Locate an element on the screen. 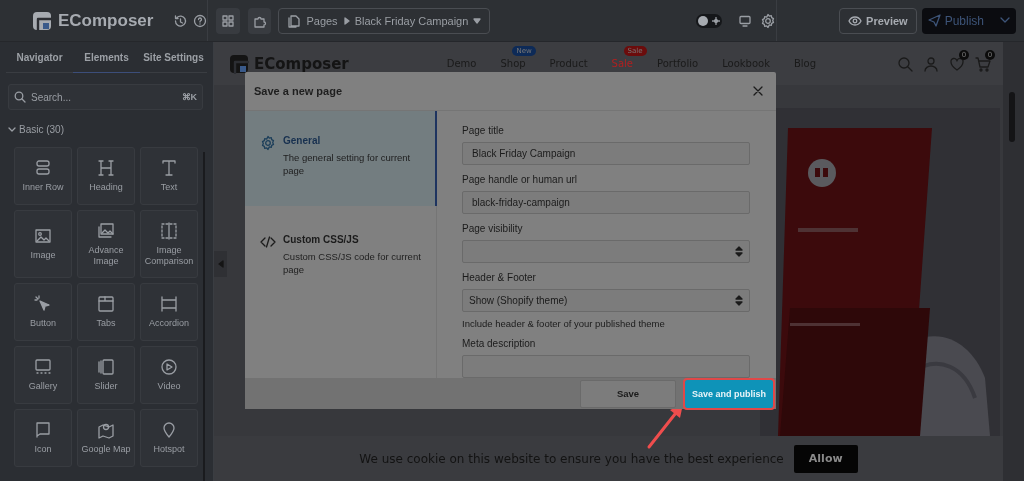 The width and height of the screenshot is (1024, 481). close-icon is located at coordinates (758, 91).